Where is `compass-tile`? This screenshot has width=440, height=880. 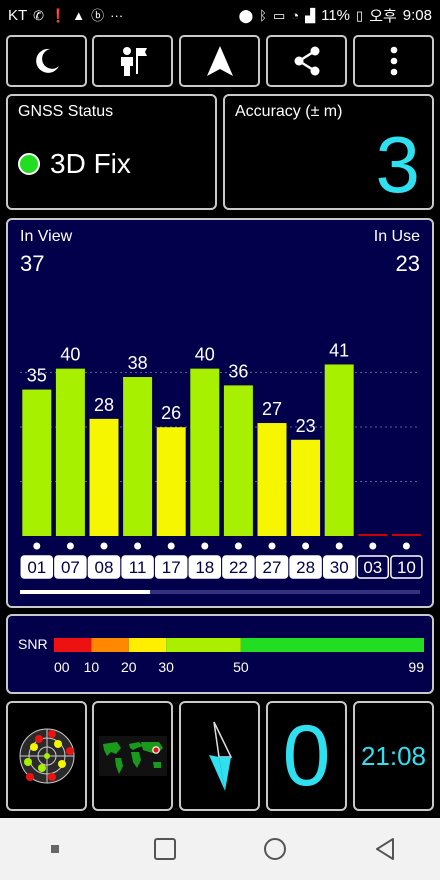
compass-tile is located at coordinates (219, 756).